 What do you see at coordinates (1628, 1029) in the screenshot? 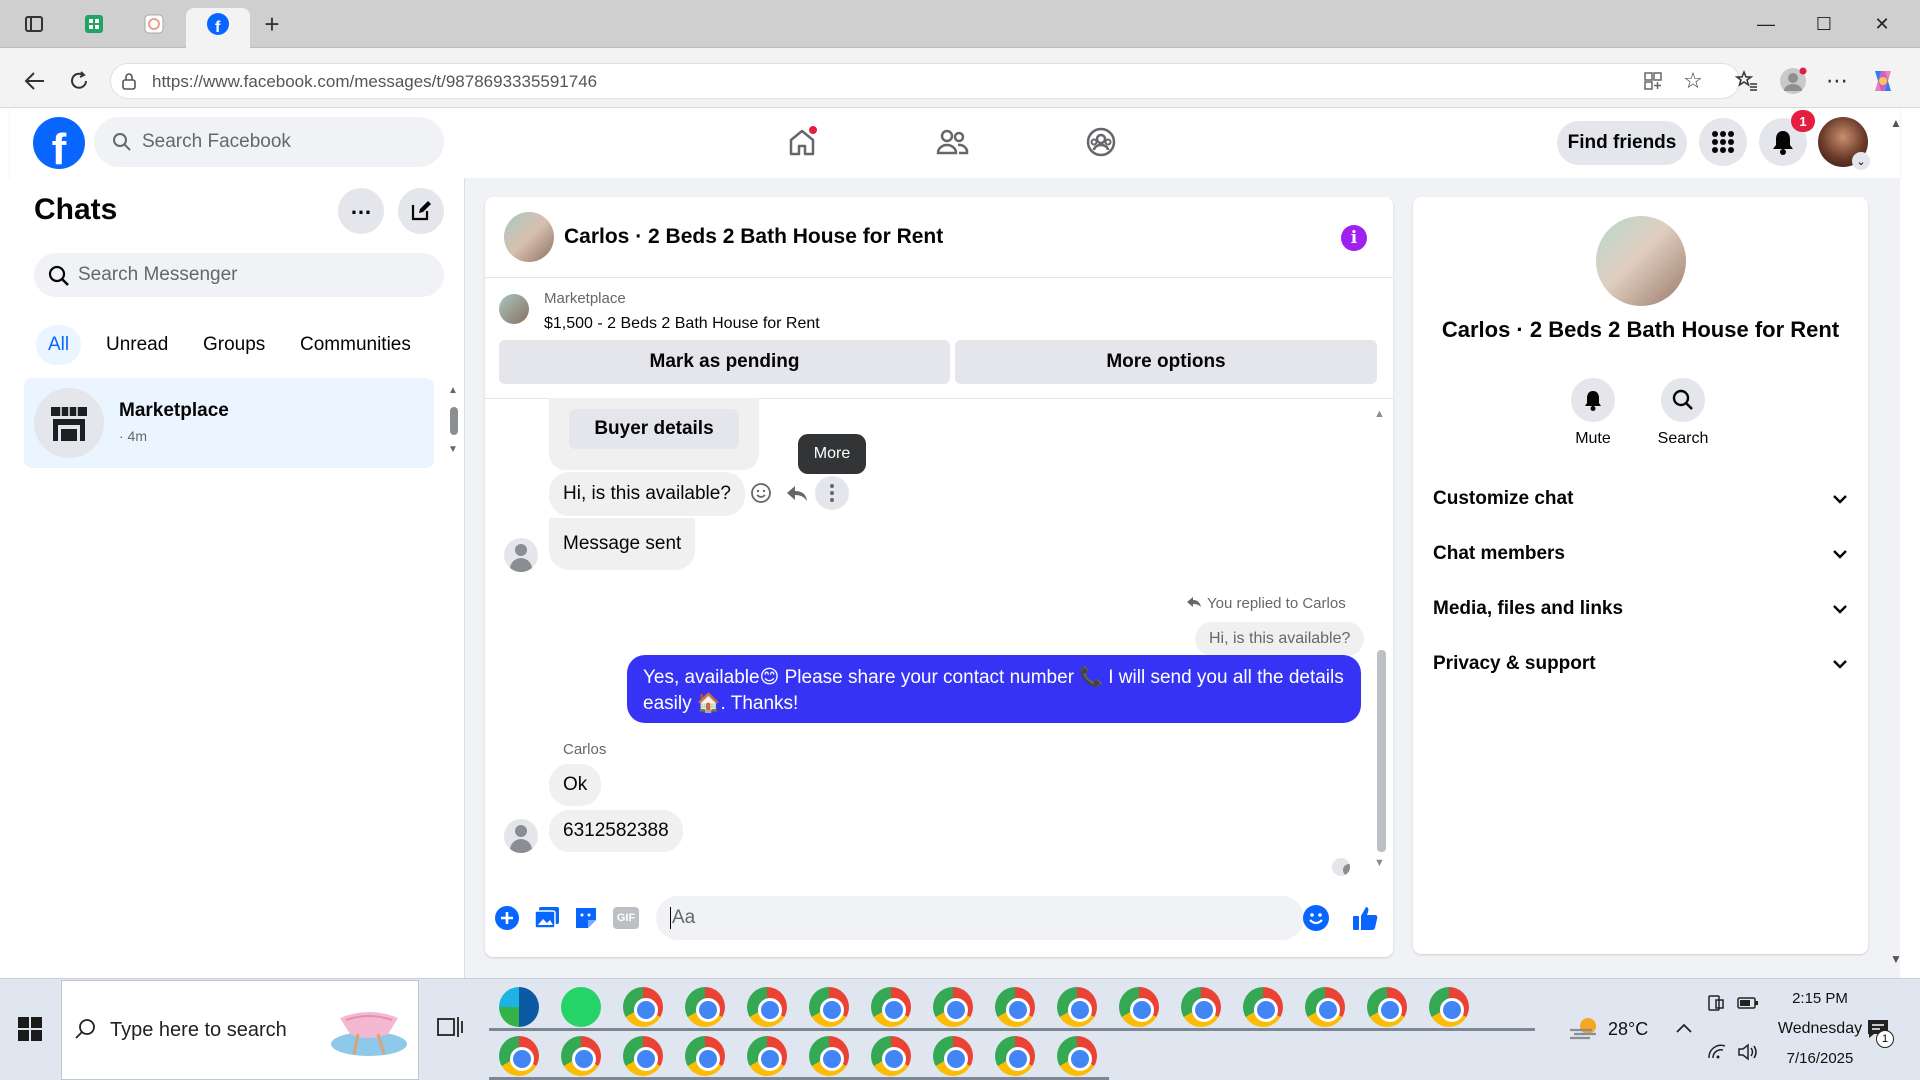
I see `weather-temp: 28°C` at bounding box center [1628, 1029].